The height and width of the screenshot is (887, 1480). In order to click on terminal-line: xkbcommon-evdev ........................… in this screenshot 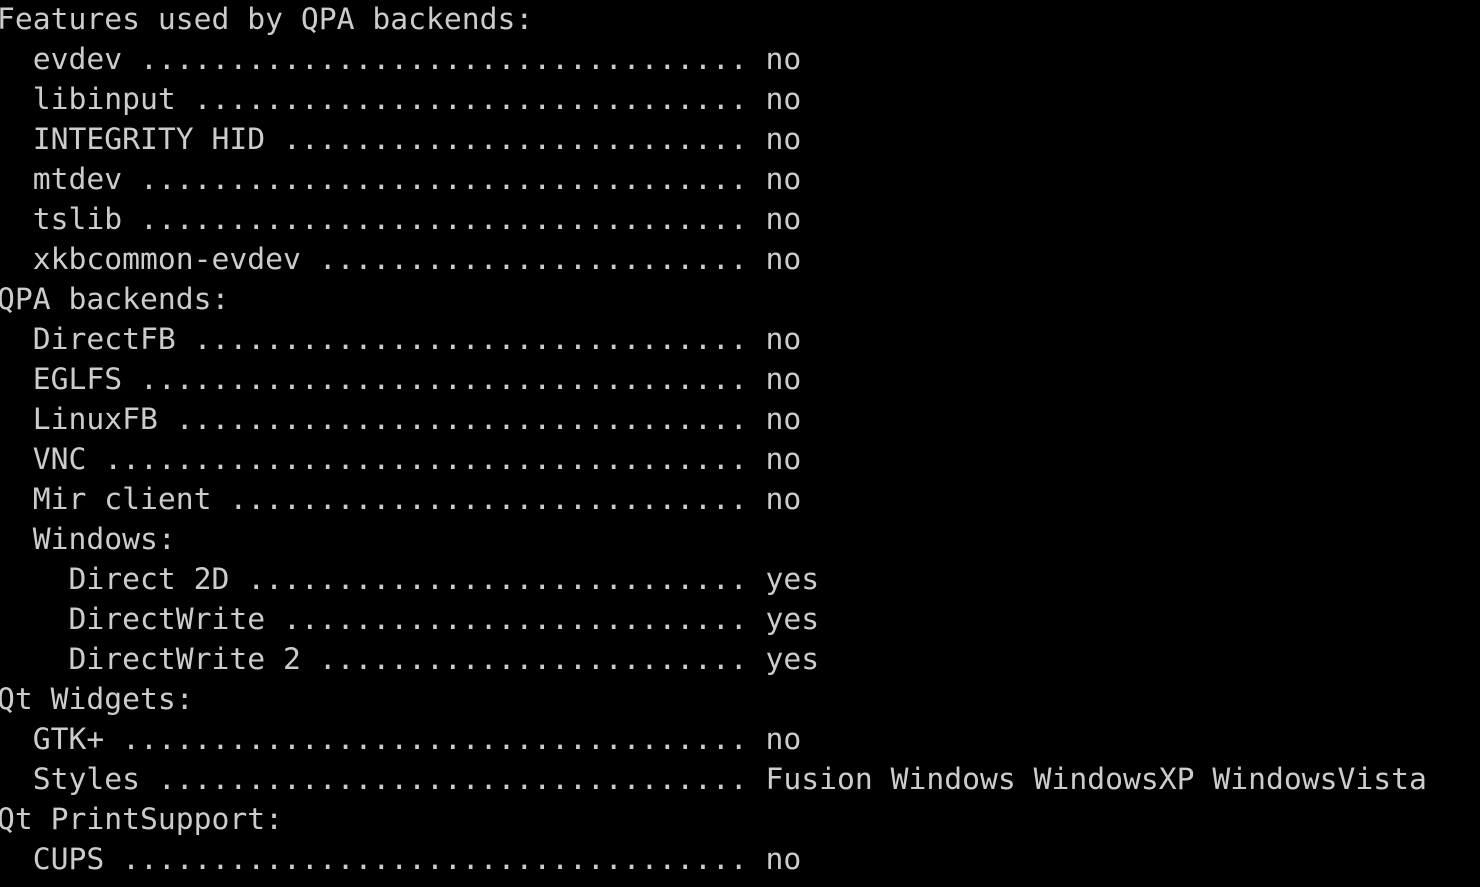, I will do `click(401, 259)`.